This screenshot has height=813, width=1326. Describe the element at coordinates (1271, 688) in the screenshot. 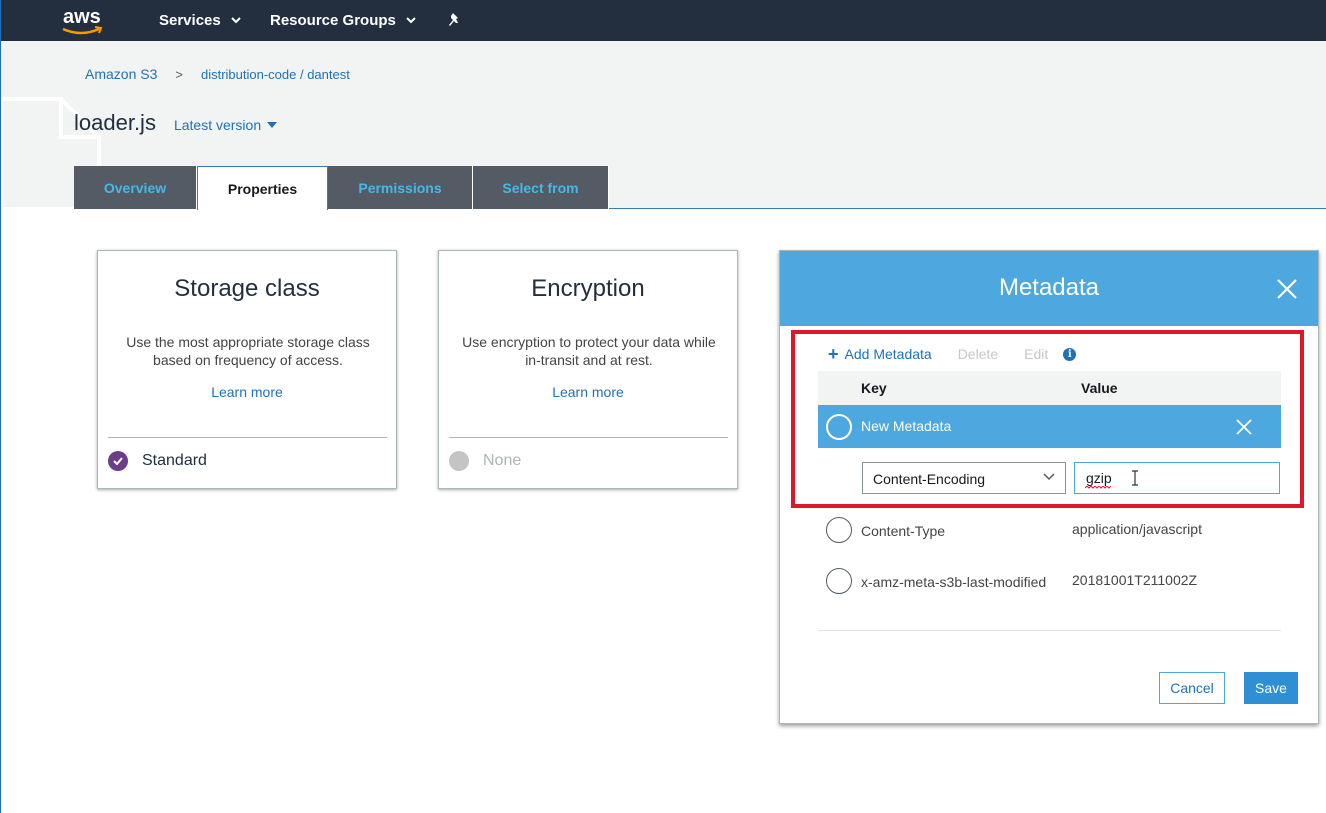

I see `save-button: Save` at that location.